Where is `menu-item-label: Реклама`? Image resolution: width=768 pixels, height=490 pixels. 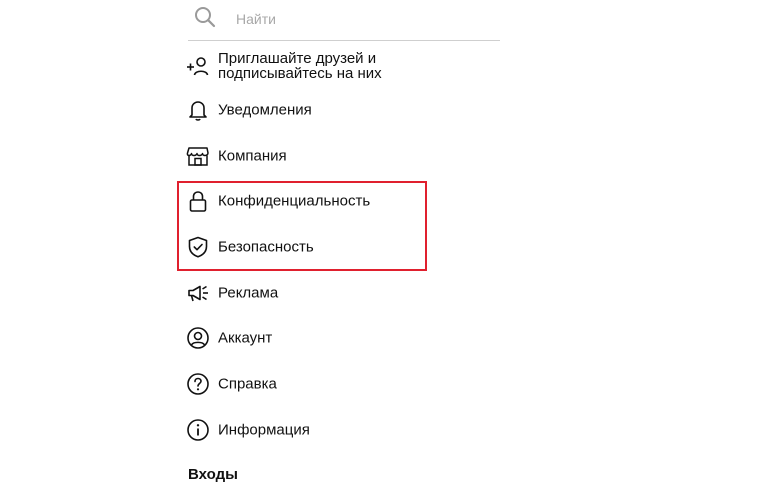
menu-item-label: Реклама is located at coordinates (248, 293).